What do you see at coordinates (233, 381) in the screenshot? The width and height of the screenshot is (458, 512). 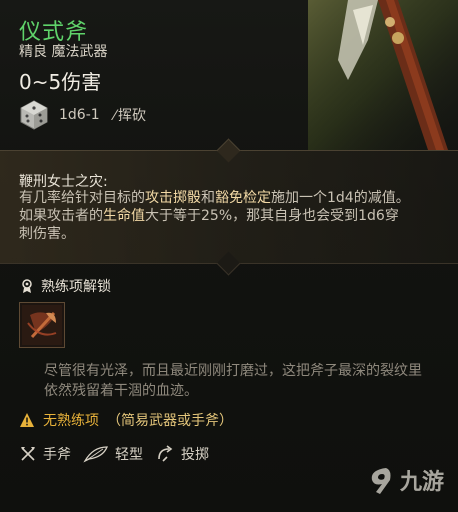 I see `flavor-text: 尽管很有光泽，而且最近刚刚打磨过，这把斧子最深的裂纹里依然残留着干涸的血迹。` at bounding box center [233, 381].